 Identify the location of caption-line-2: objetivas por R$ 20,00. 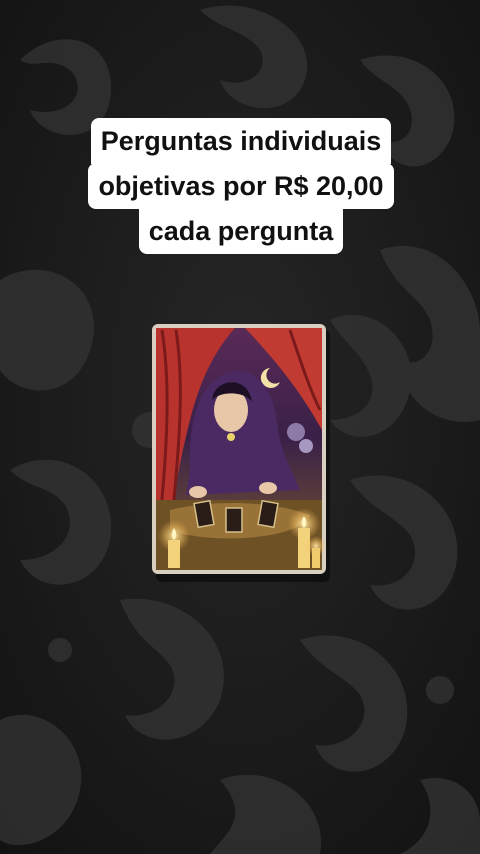
(241, 186).